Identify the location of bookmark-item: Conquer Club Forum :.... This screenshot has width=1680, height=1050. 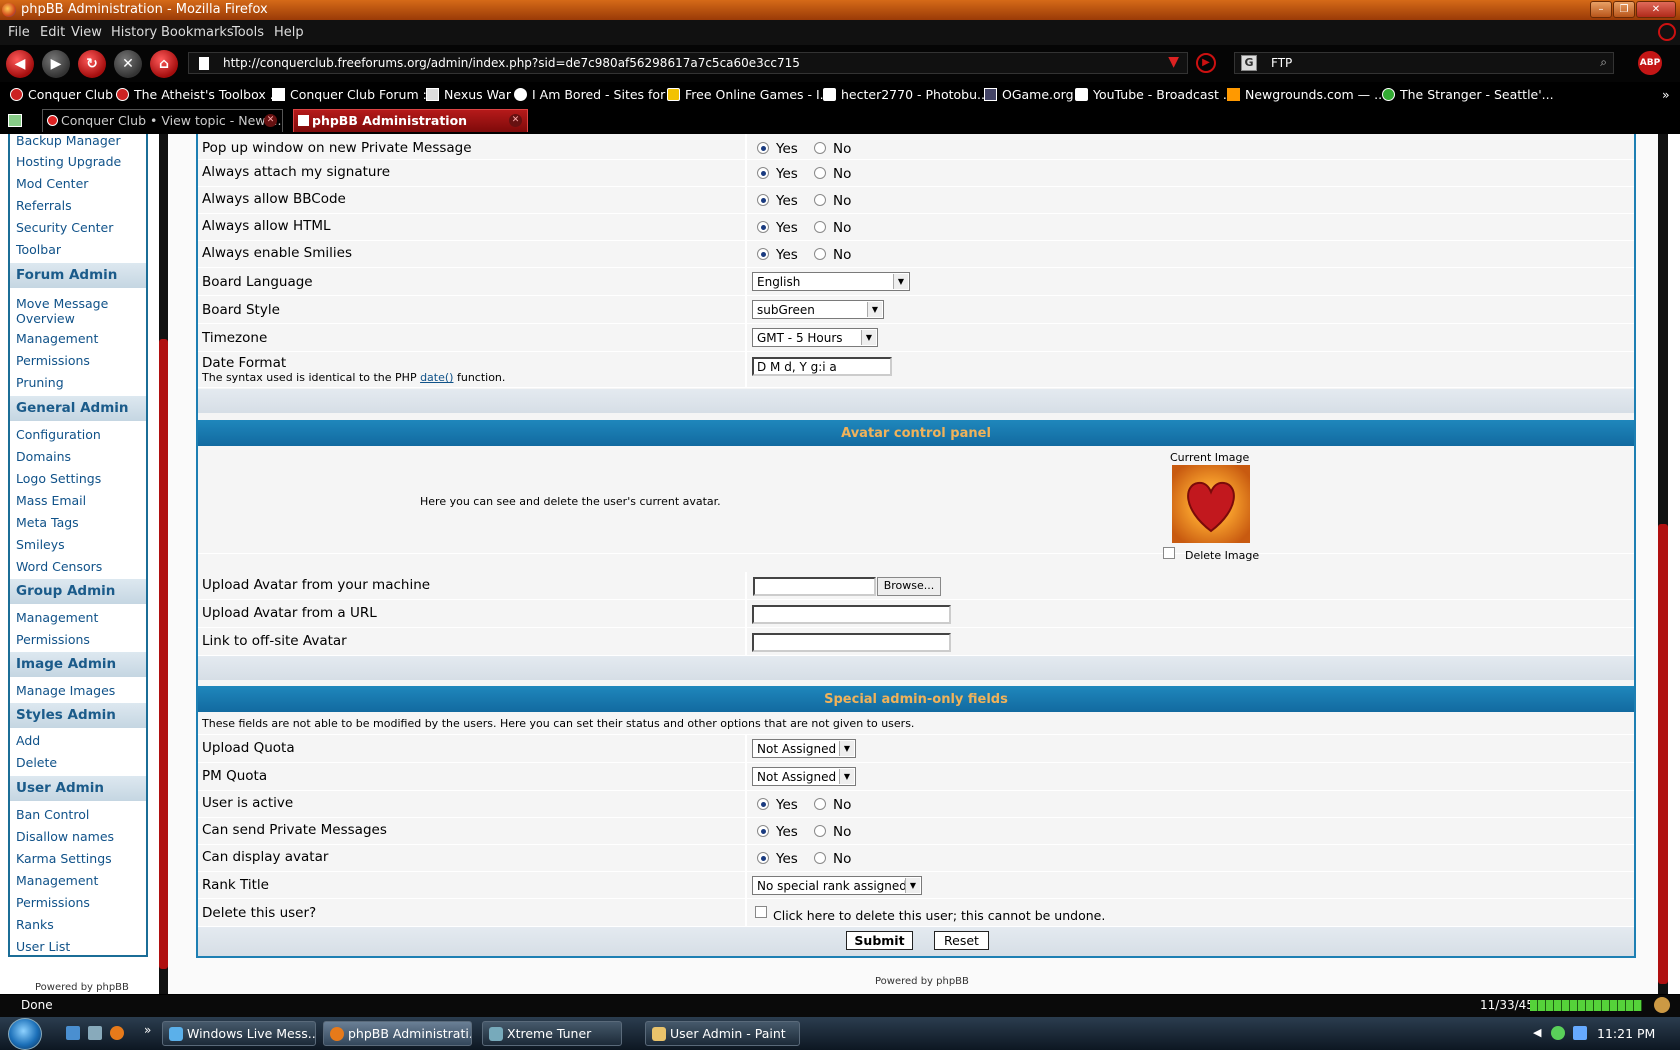
(355, 94).